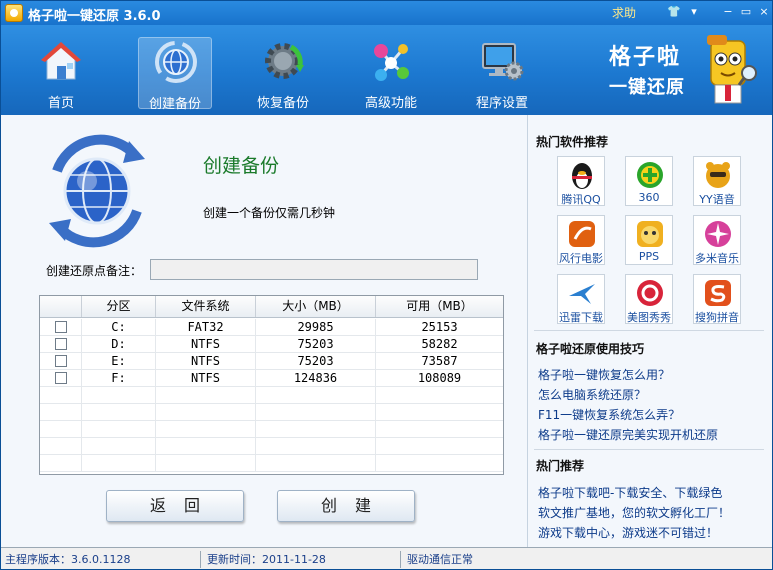 Image resolution: width=773 pixels, height=570 pixels. Describe the element at coordinates (175, 506) in the screenshot. I see `back-button: 返回` at that location.